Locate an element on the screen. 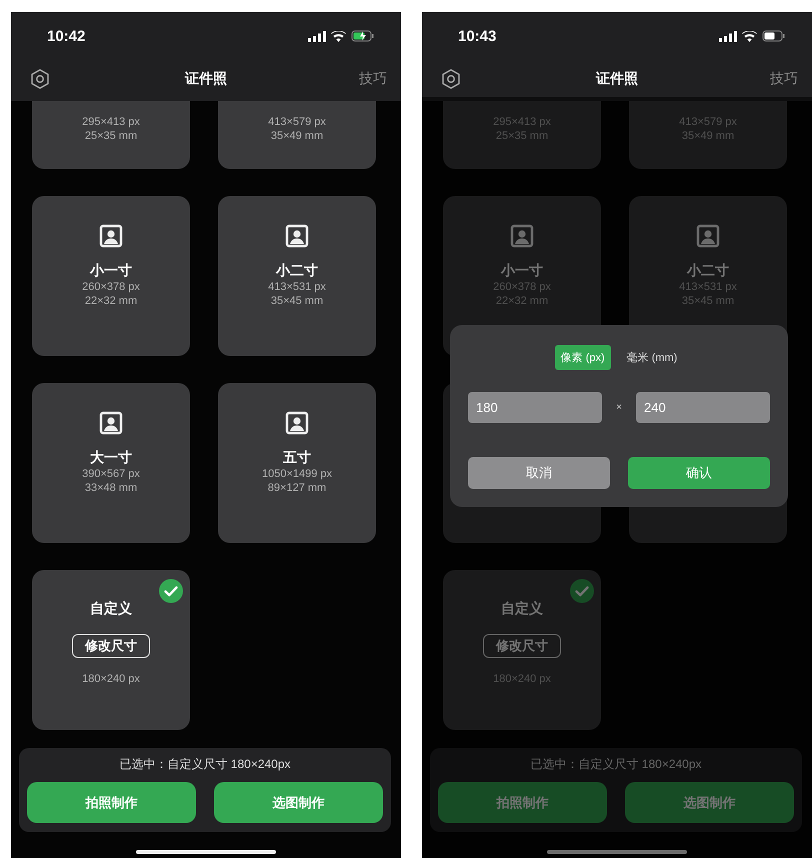  mm-size: 35×49 mm is located at coordinates (297, 136).